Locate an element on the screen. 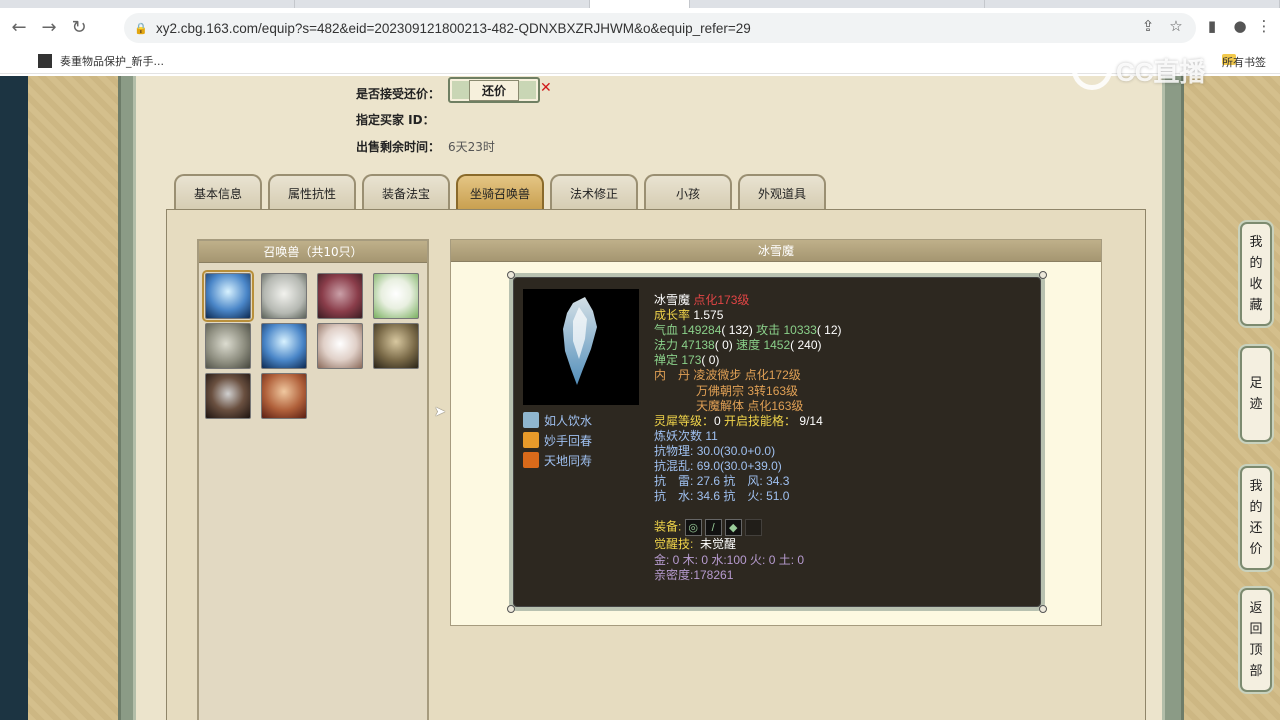  star-icon: ☆ is located at coordinates (1176, 26).